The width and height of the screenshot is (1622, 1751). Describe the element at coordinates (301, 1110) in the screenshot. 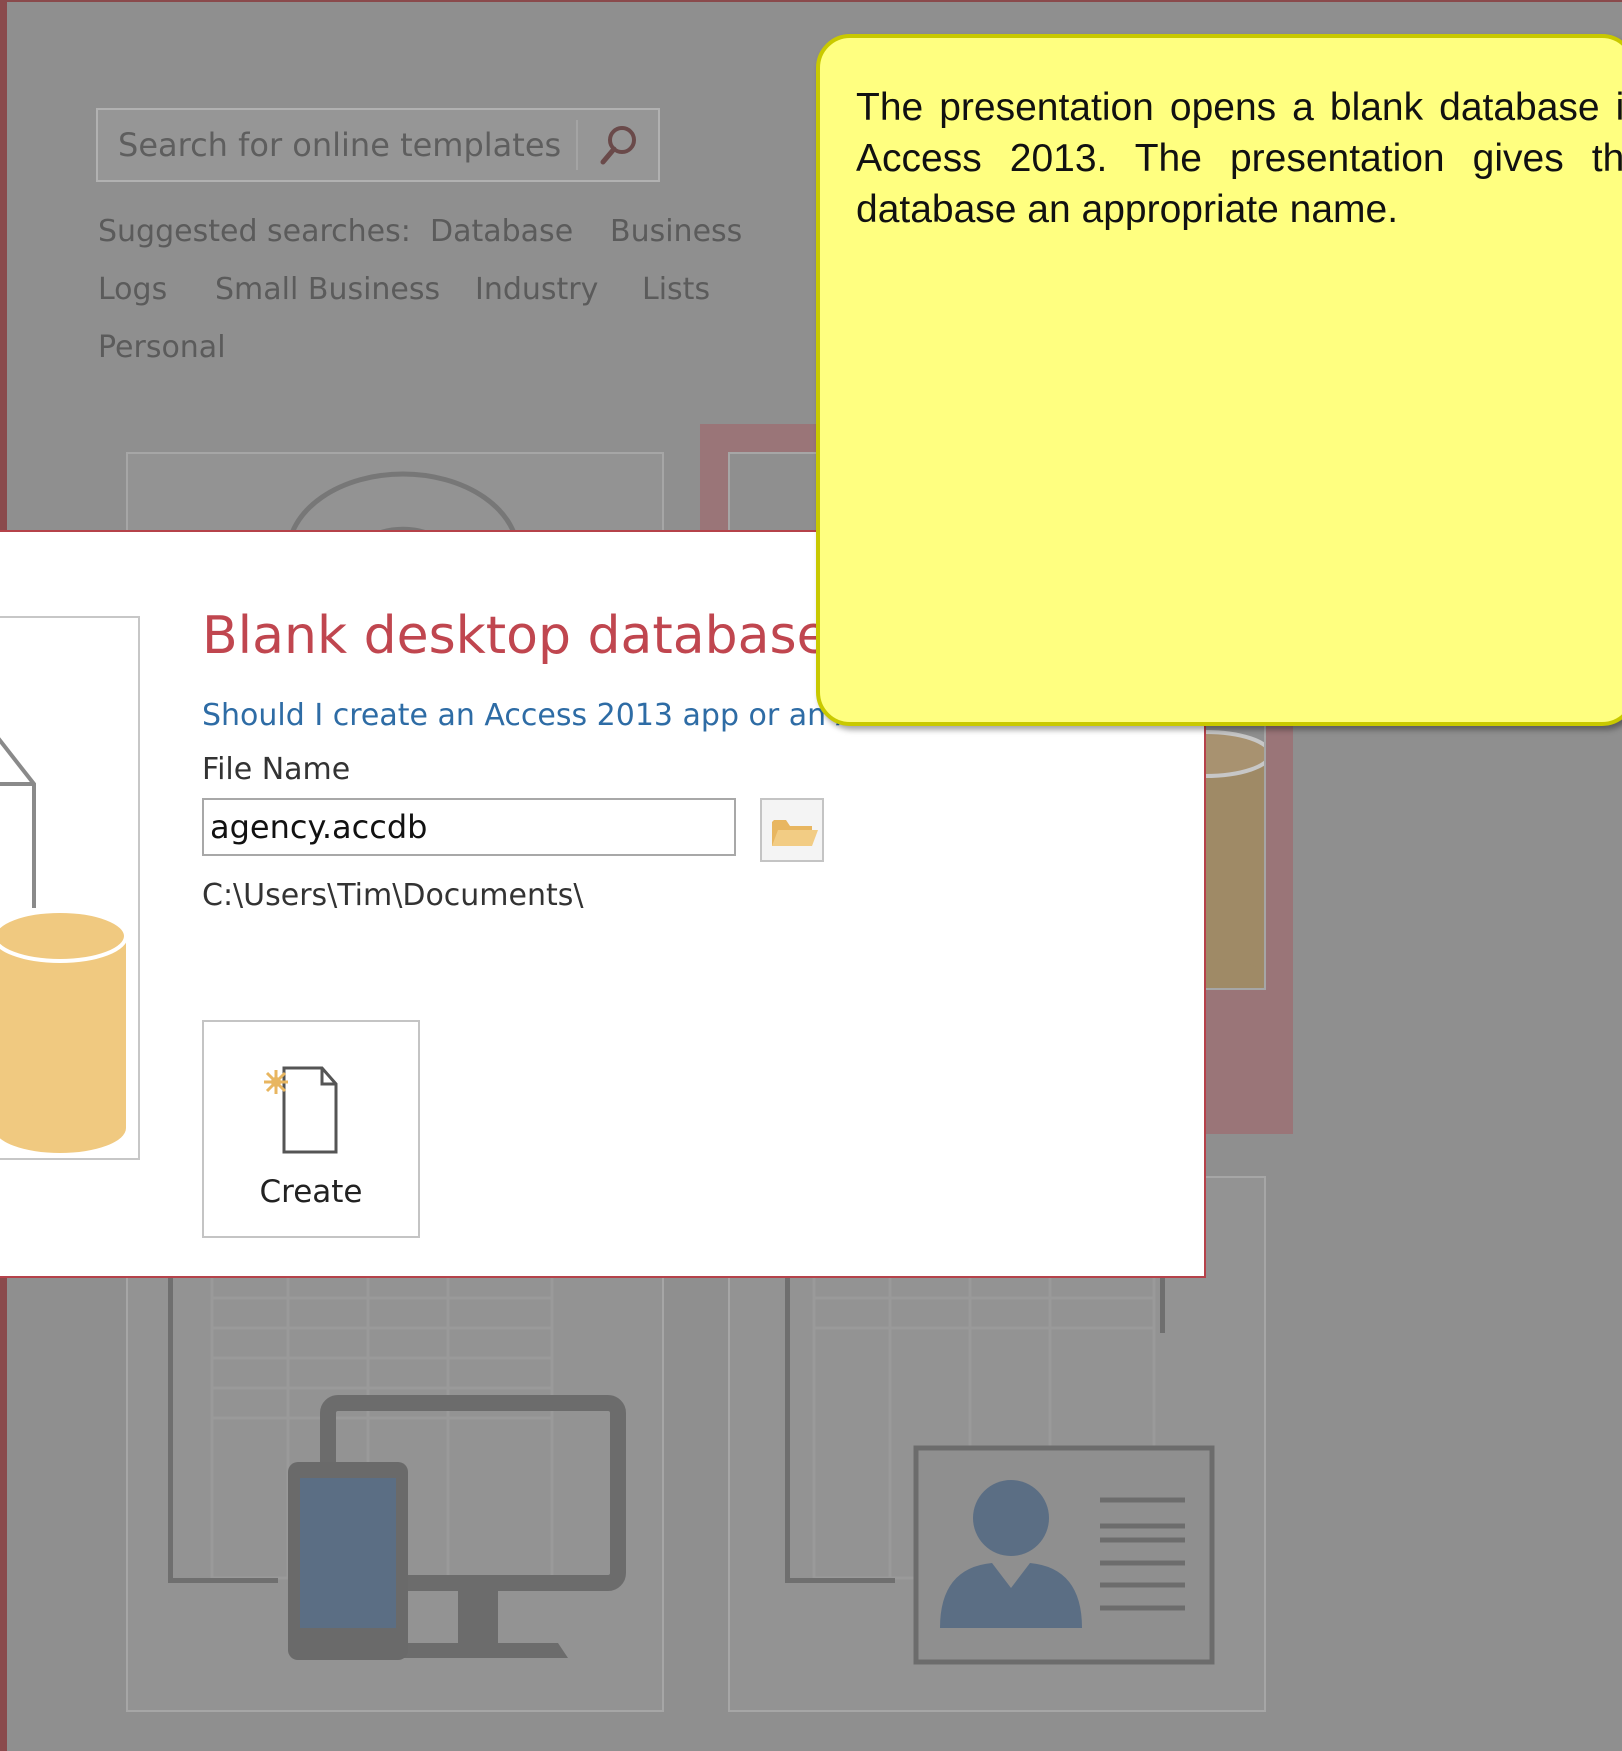

I see `new-file-icon` at that location.